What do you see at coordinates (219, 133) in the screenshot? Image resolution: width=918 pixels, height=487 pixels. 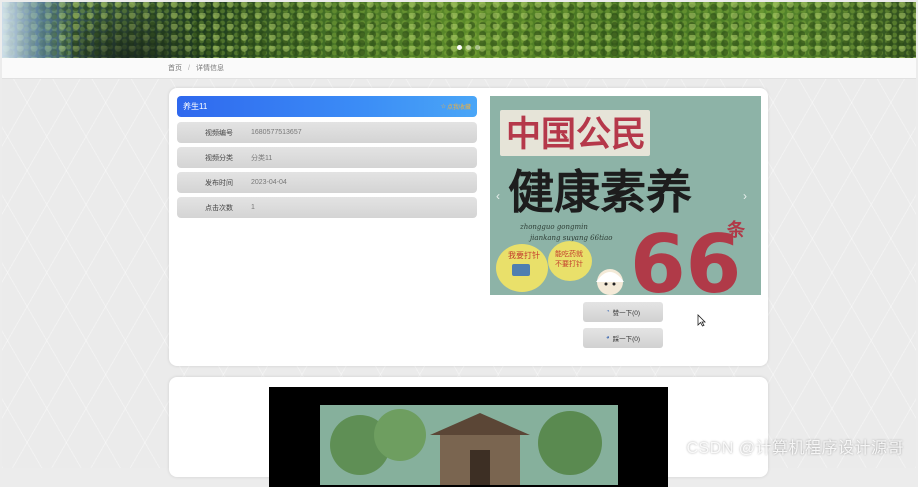 I see `field-label: 视频编号` at bounding box center [219, 133].